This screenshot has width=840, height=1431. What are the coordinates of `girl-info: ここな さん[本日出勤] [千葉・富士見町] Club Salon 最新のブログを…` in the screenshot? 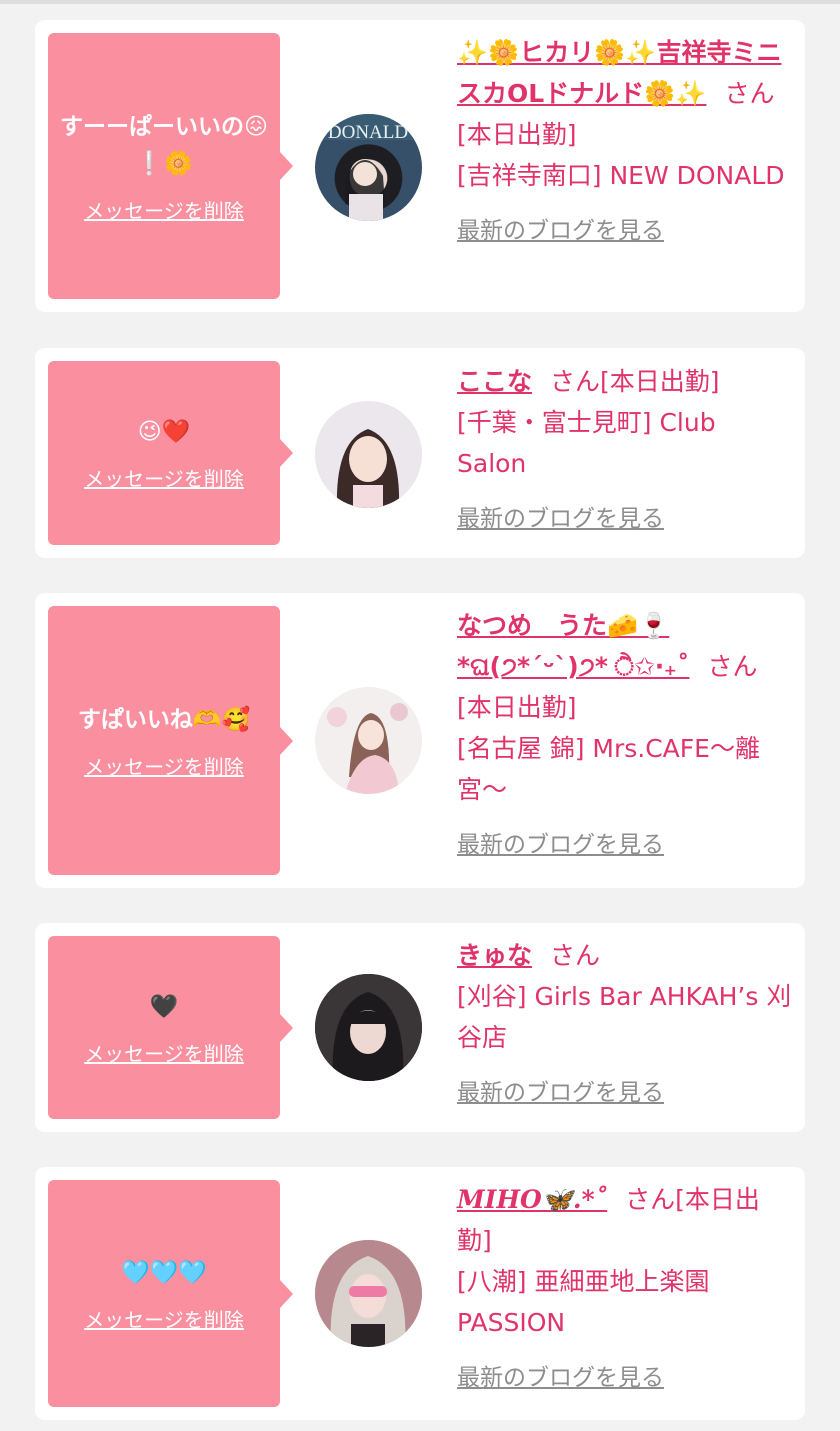 It's located at (624, 449).